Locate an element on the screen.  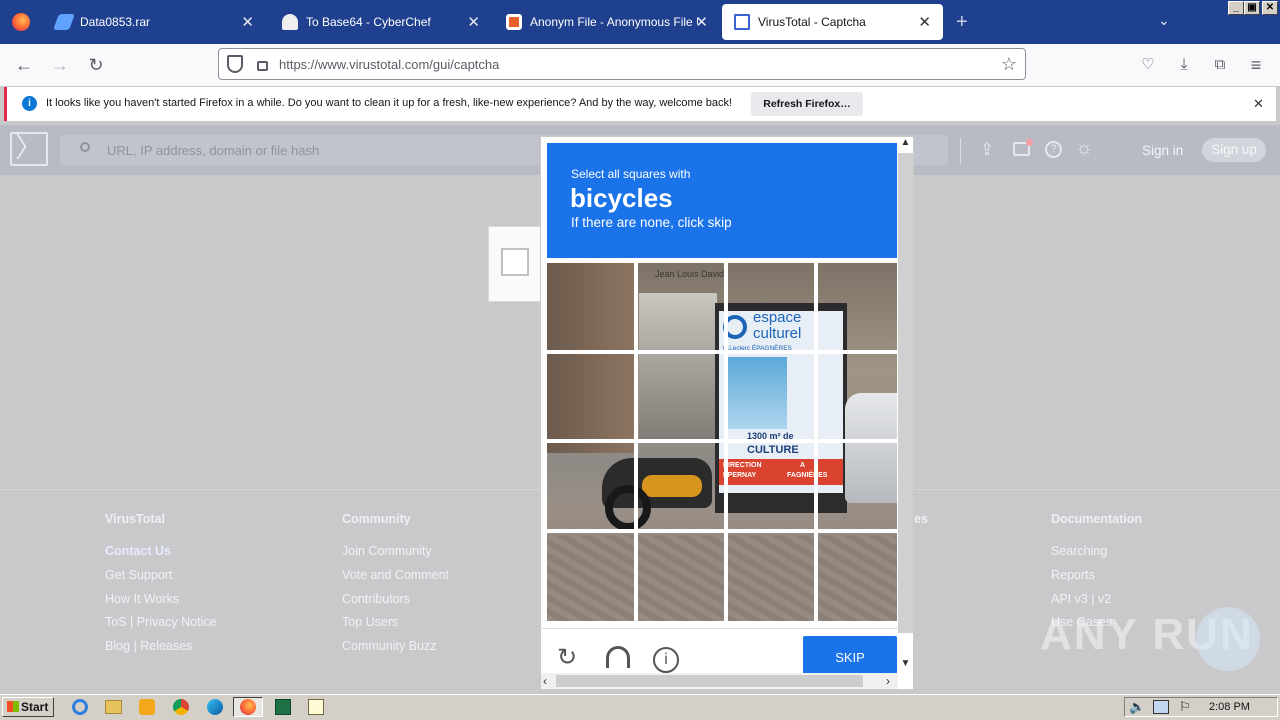
footer-link-community-buzz: Community Buzz is located at coordinates (389, 646).